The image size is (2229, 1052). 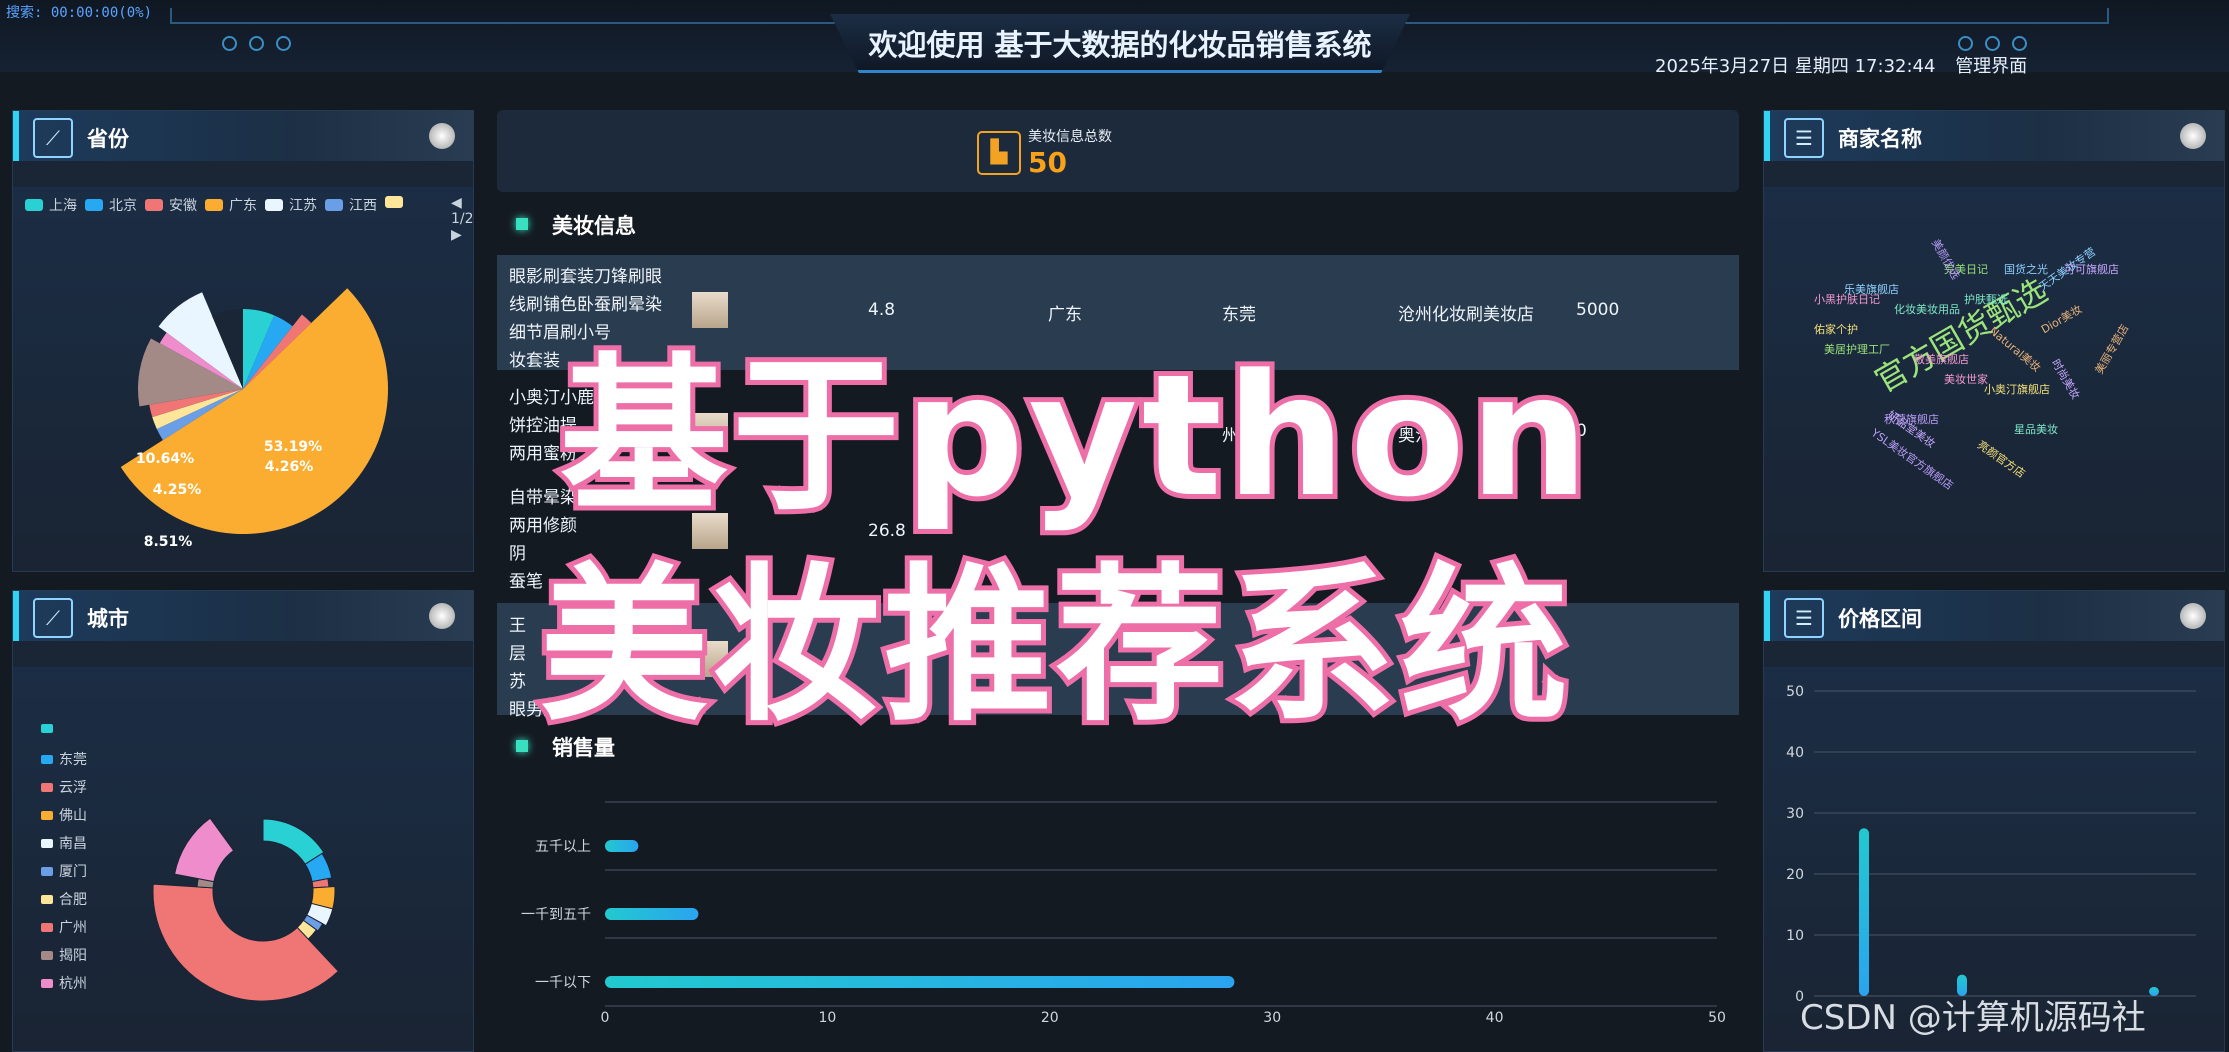 I want to click on wordcloud-word: 小奥汀旗舰店, so click(x=2017, y=389).